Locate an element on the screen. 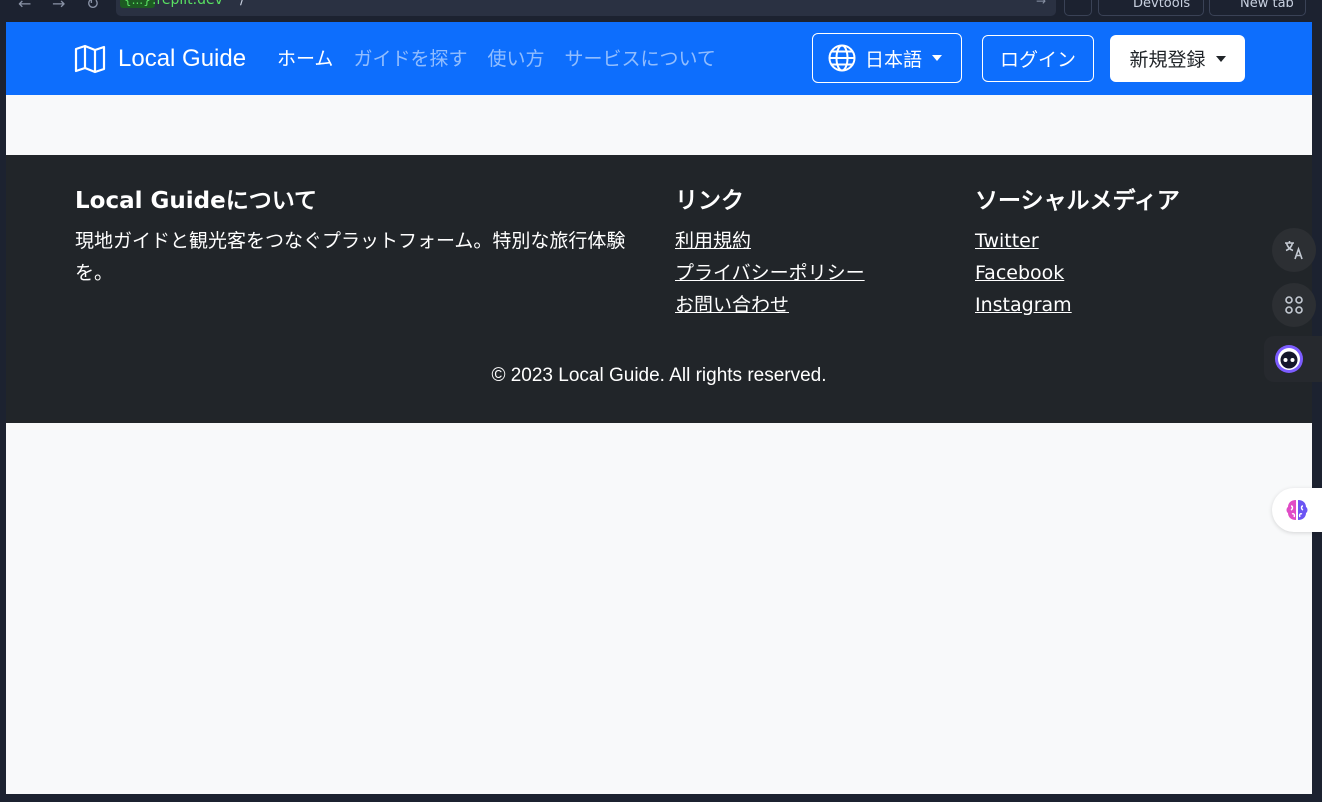 The image size is (1322, 802). map-icon is located at coordinates (90, 59).